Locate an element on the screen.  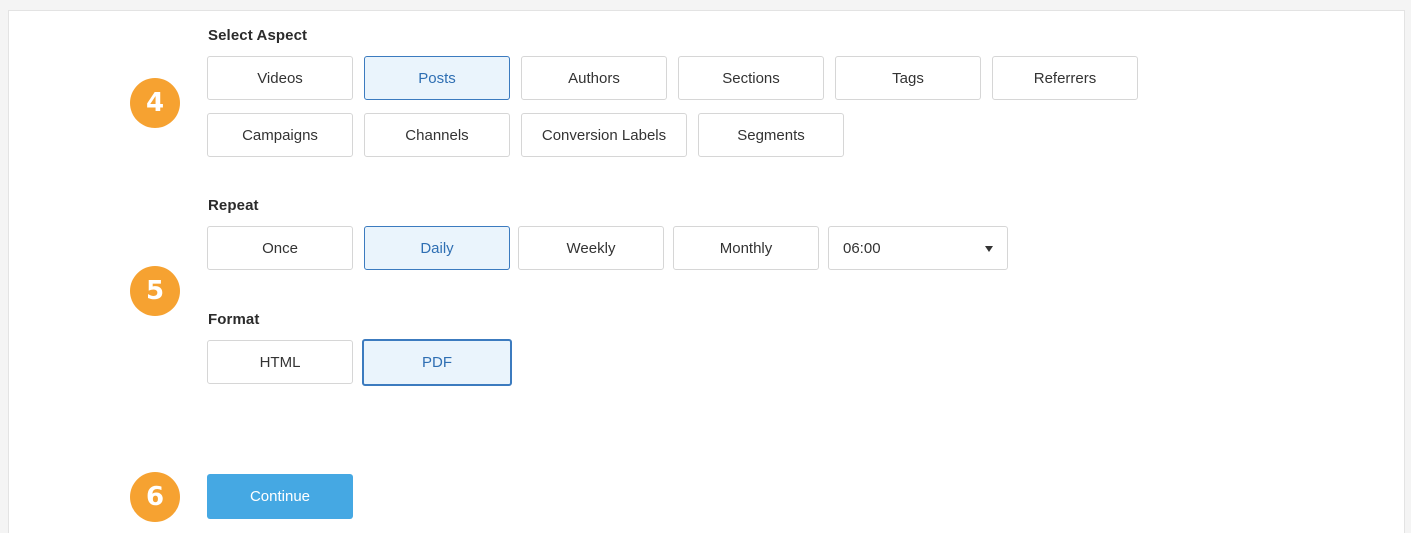
aspect-option-posts: Posts is located at coordinates (437, 78).